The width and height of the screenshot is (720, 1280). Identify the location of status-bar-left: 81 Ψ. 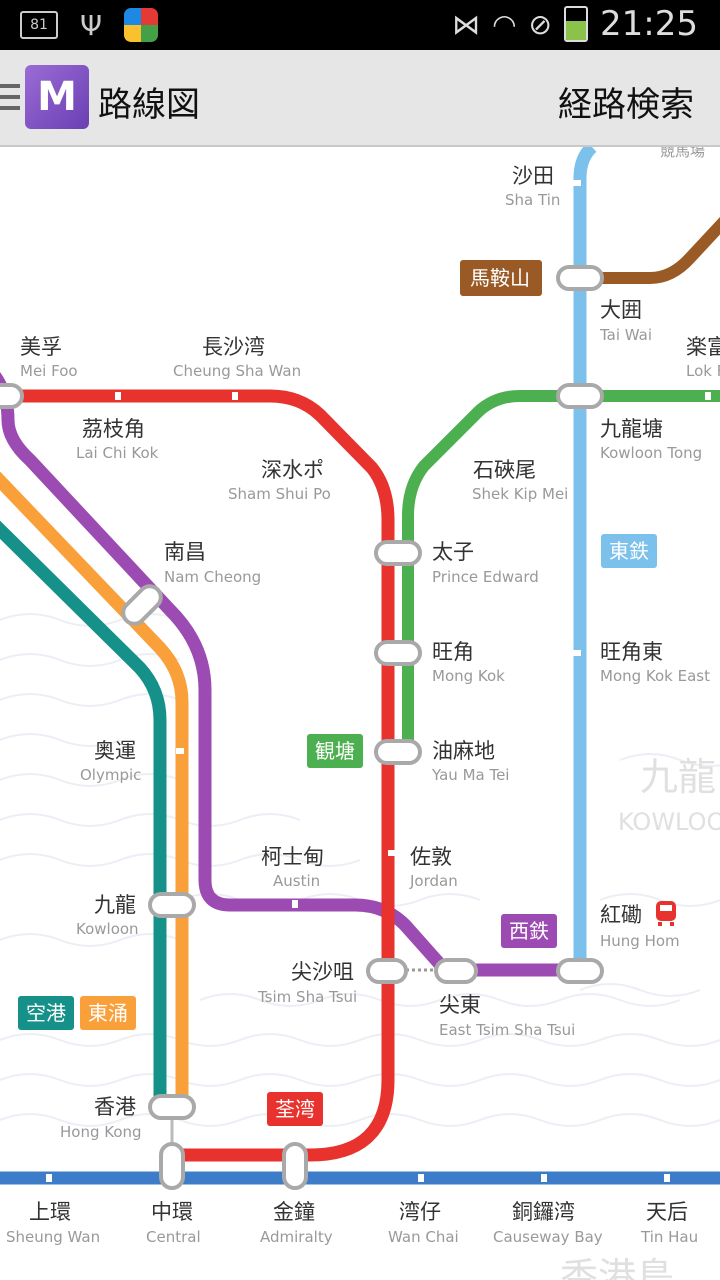
(89, 25).